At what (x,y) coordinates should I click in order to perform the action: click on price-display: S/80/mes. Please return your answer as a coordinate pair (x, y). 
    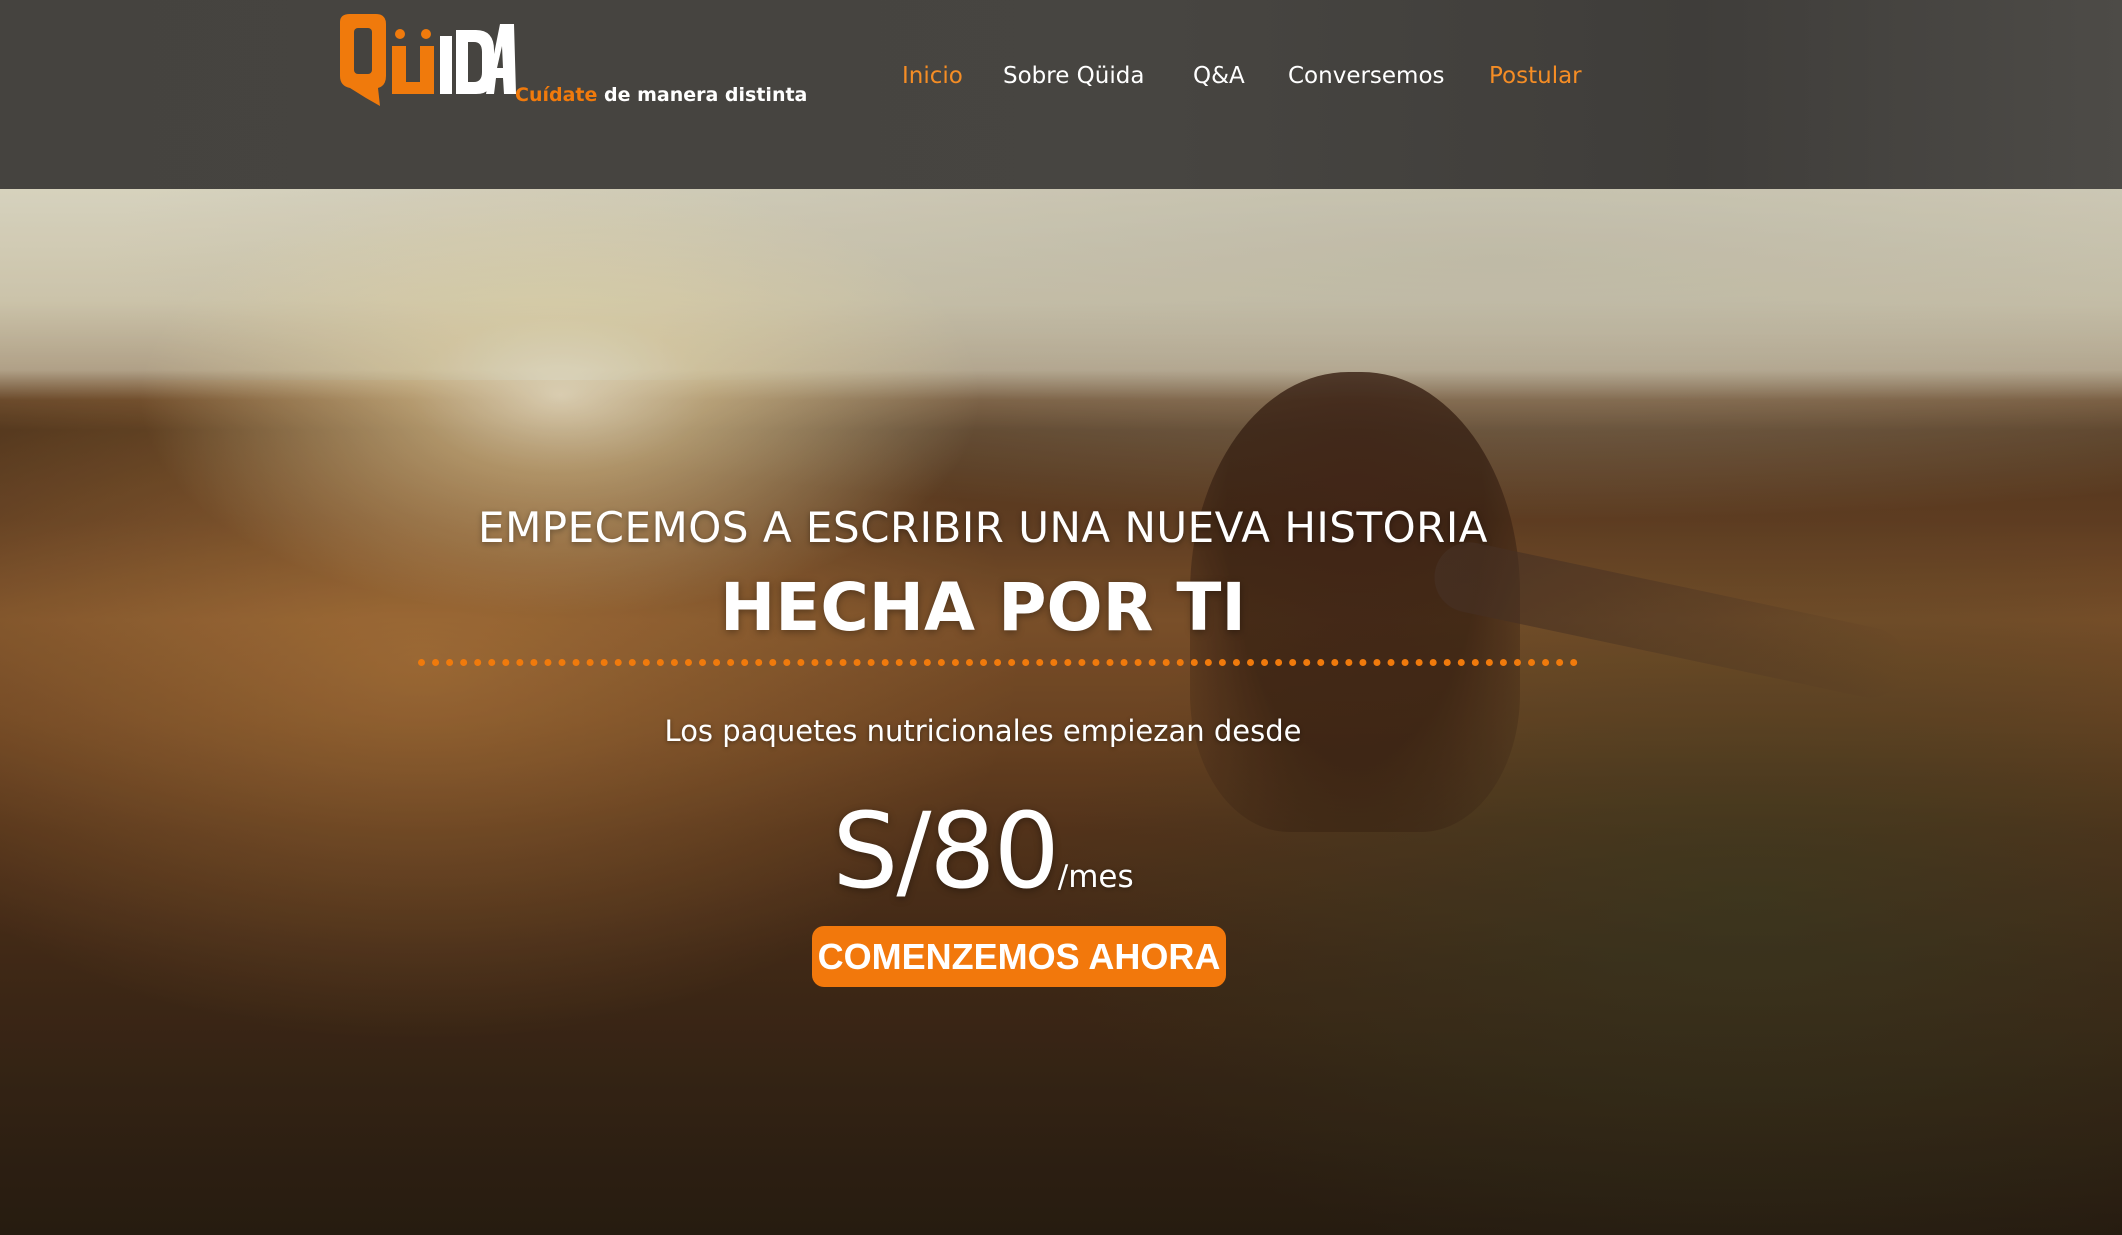
    Looking at the image, I should click on (983, 851).